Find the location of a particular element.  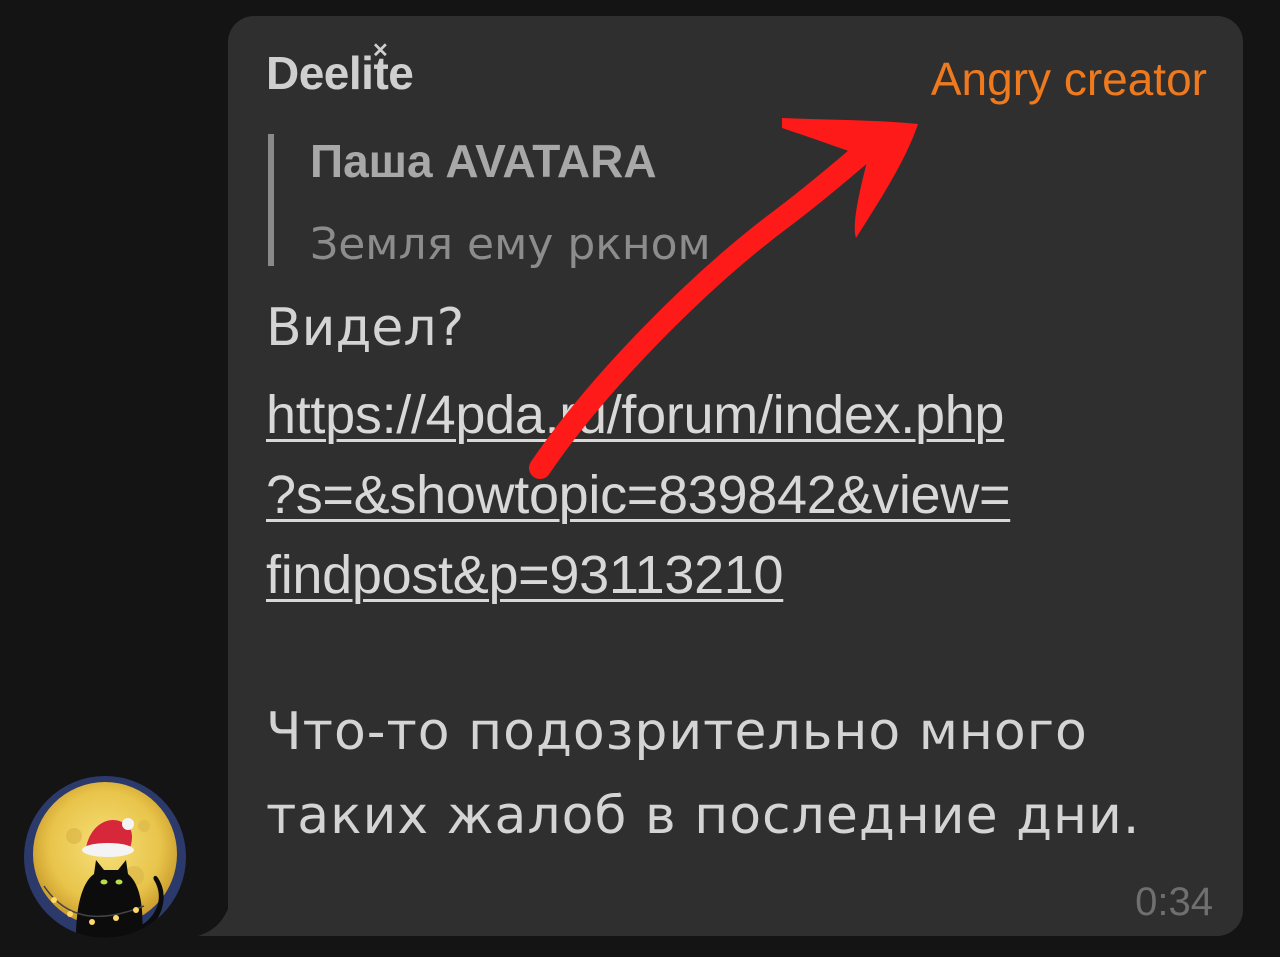

sender-name-block: Deelite ✕ is located at coordinates (340, 70).